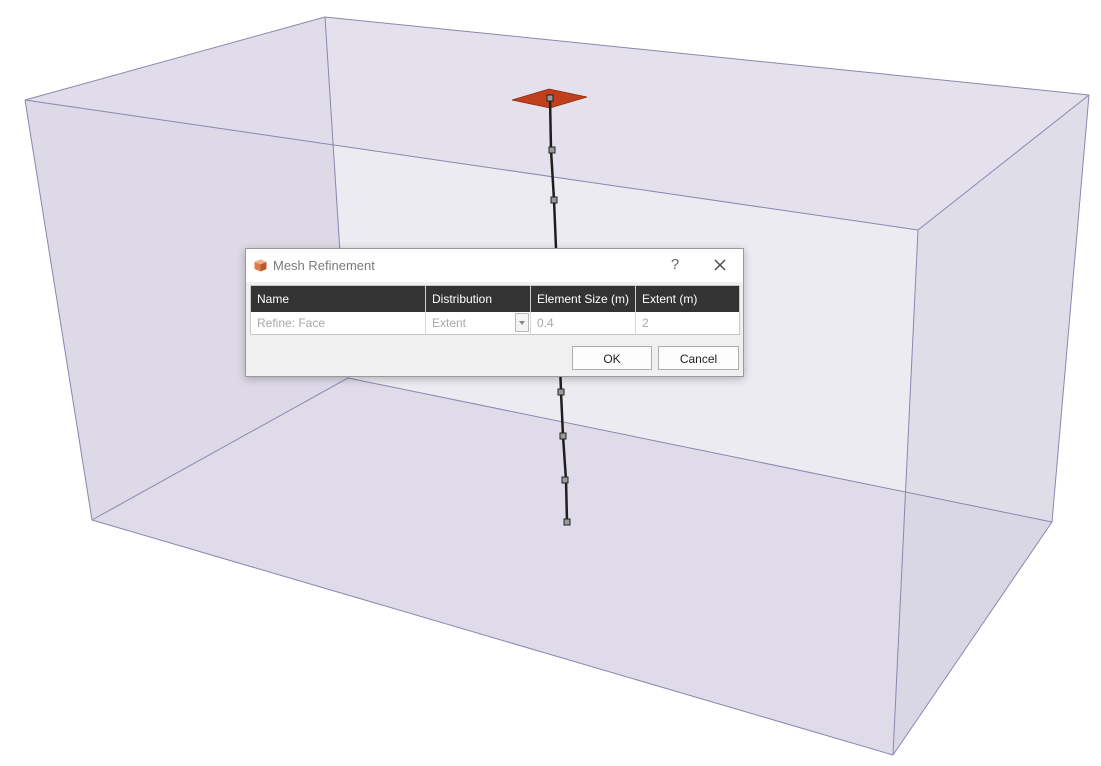 The width and height of the screenshot is (1101, 766). What do you see at coordinates (687, 299) in the screenshot?
I see `column-header-extent: Extent (m)` at bounding box center [687, 299].